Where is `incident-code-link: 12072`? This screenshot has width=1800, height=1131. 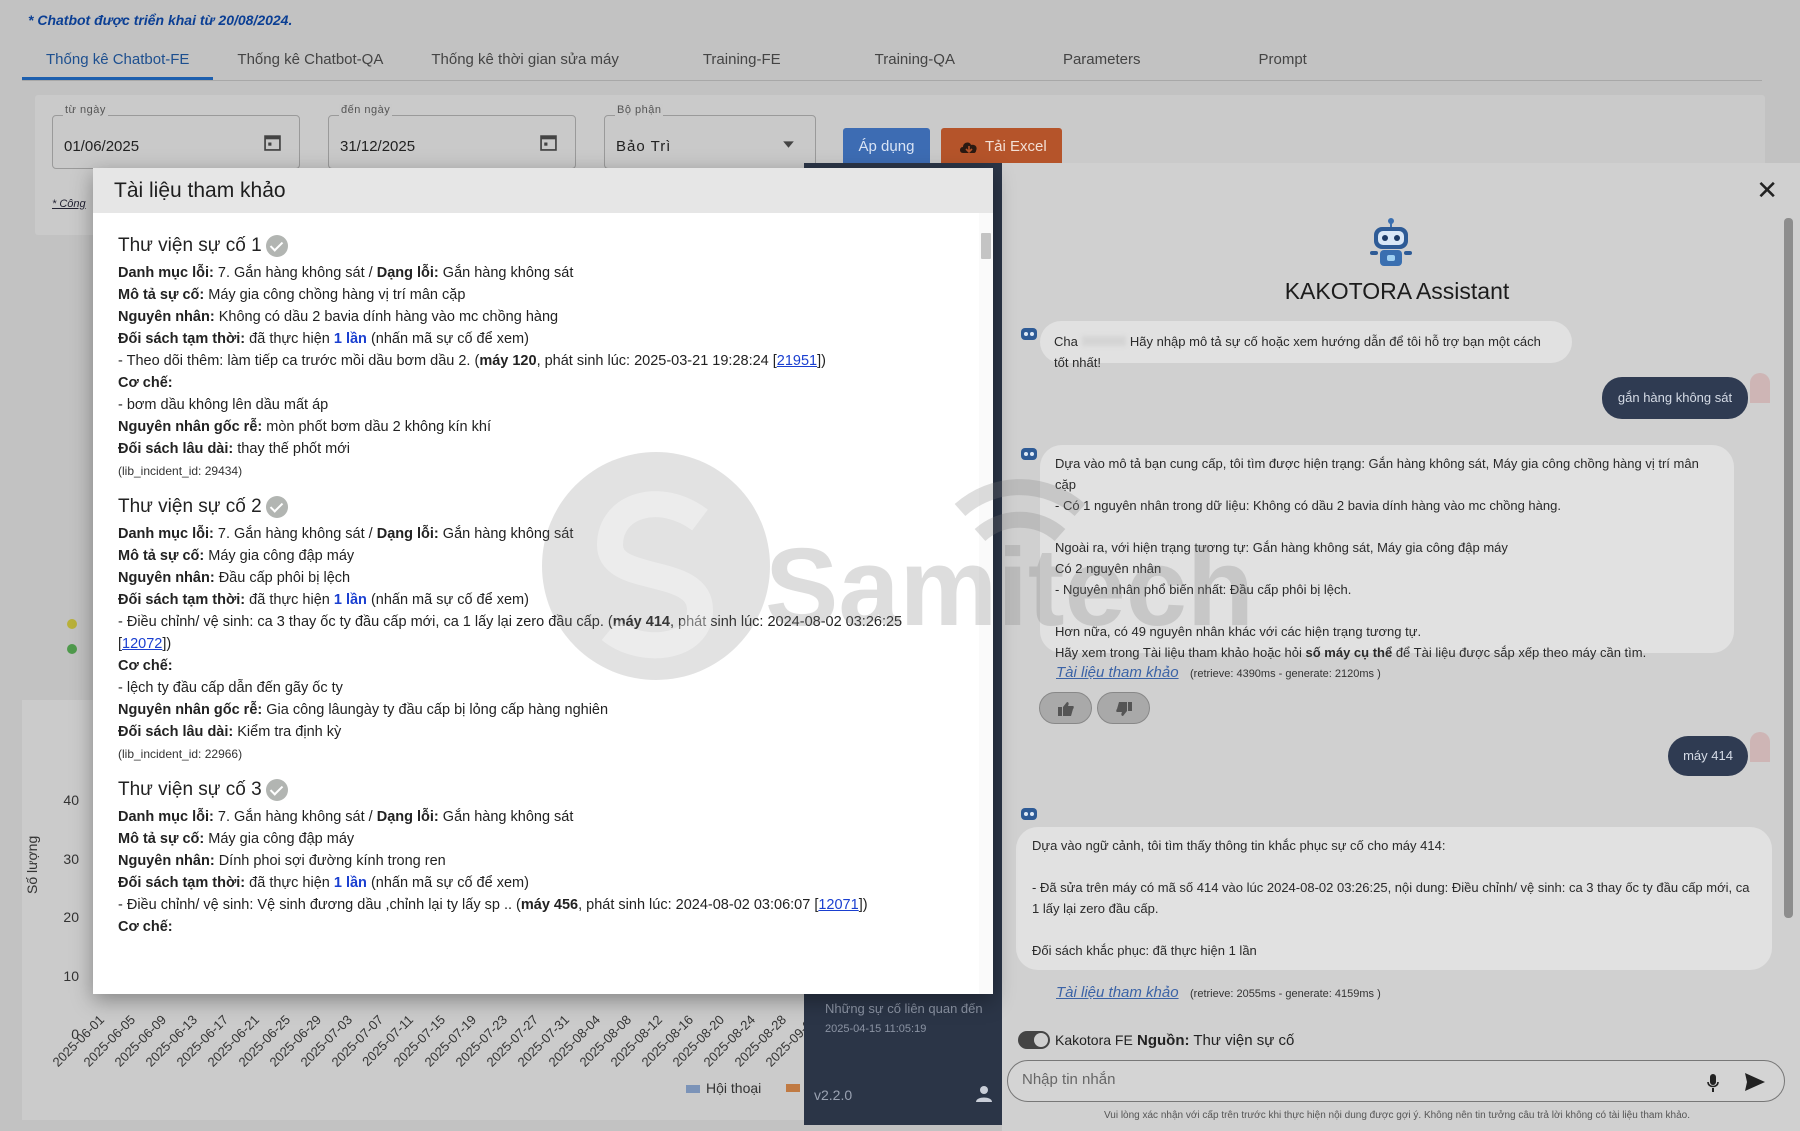
incident-code-link: 12072 is located at coordinates (142, 644).